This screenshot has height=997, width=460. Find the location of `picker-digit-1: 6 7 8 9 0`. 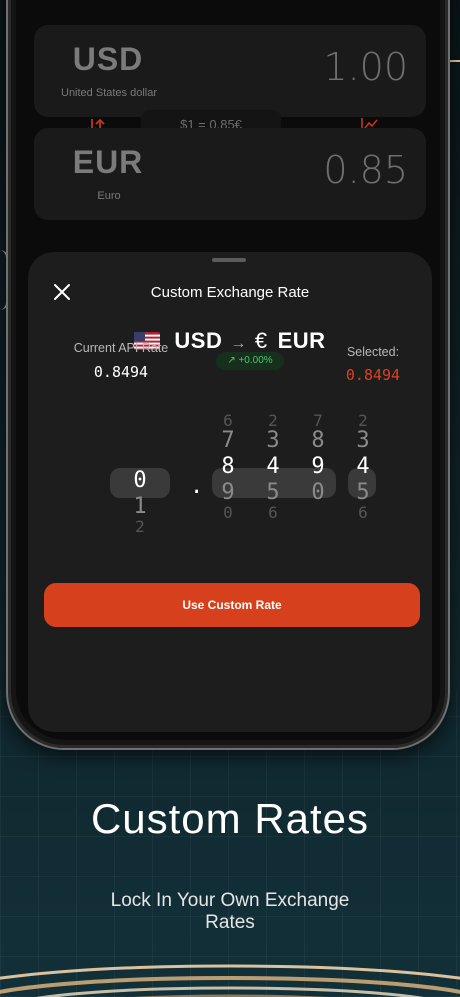

picker-digit-1: 6 7 8 9 0 is located at coordinates (228, 467).